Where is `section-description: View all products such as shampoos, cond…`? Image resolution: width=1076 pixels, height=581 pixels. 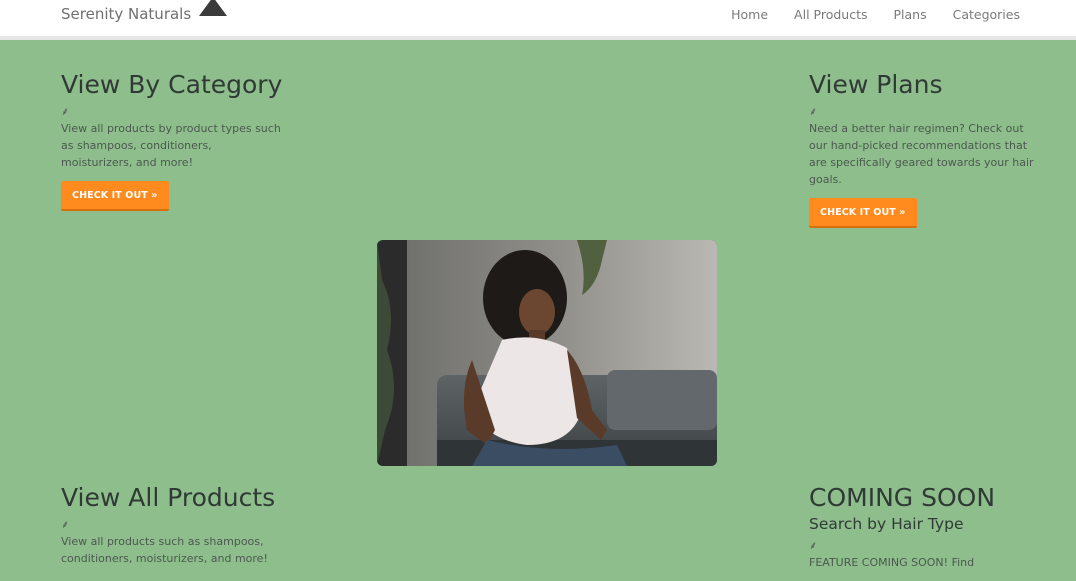 section-description: View all products such as shampoos, cond… is located at coordinates (164, 550).